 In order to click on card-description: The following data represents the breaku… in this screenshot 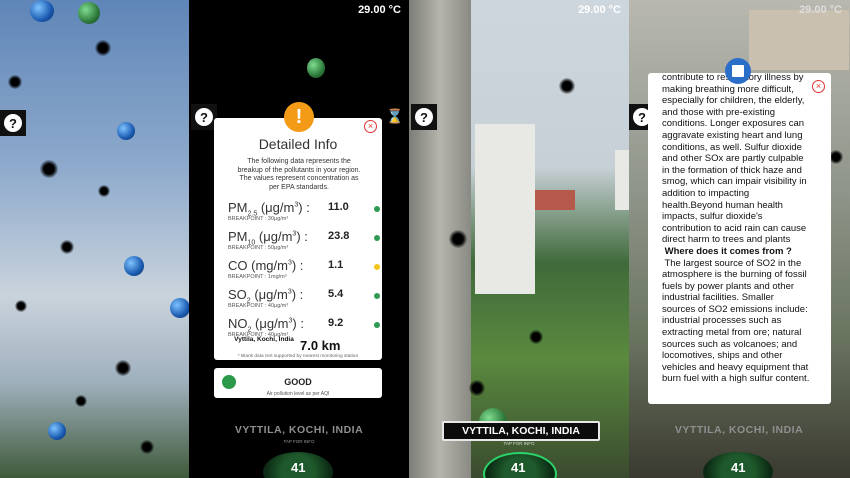, I will do `click(299, 174)`.